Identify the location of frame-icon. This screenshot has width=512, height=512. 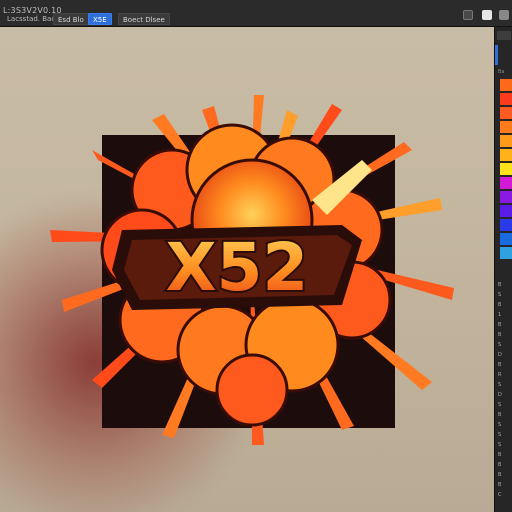
(468, 15).